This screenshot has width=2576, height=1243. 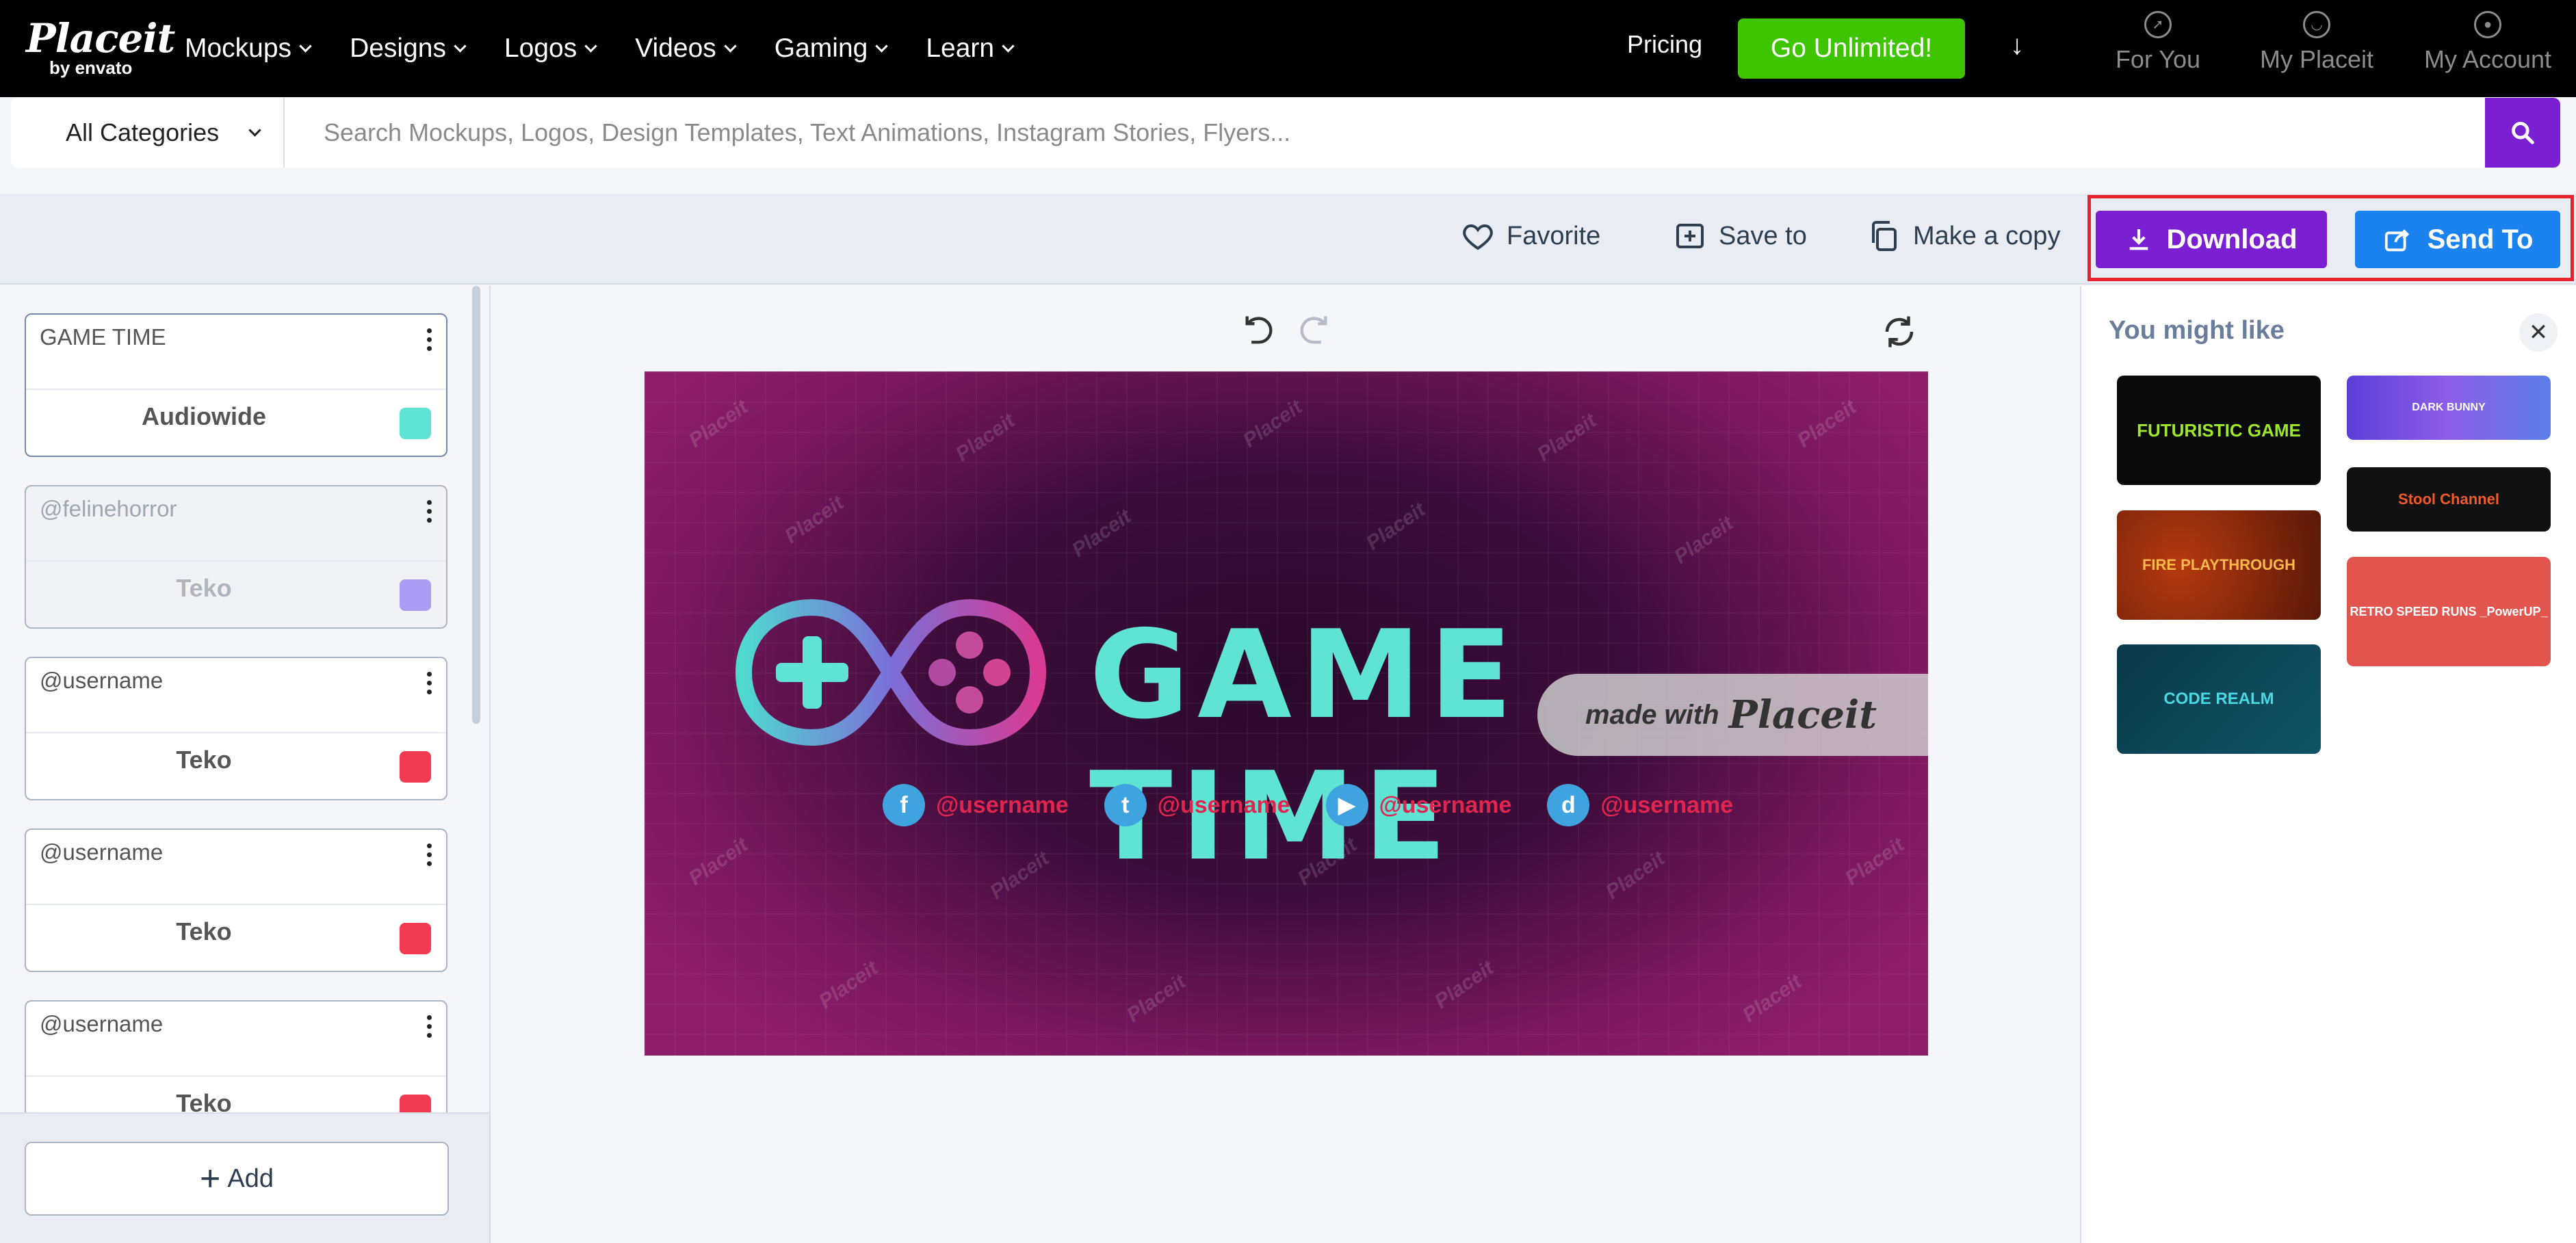 I want to click on scrollbar-thumb, so click(x=476, y=505).